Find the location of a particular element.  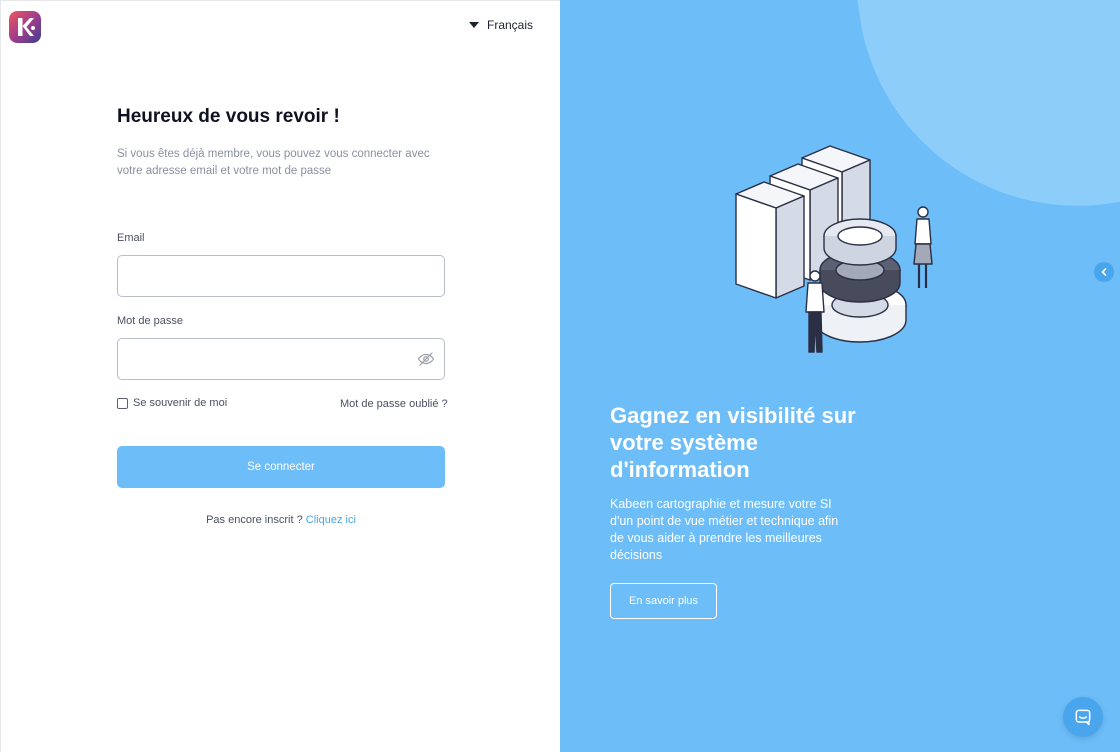

eye-slash-icon is located at coordinates (426, 359).